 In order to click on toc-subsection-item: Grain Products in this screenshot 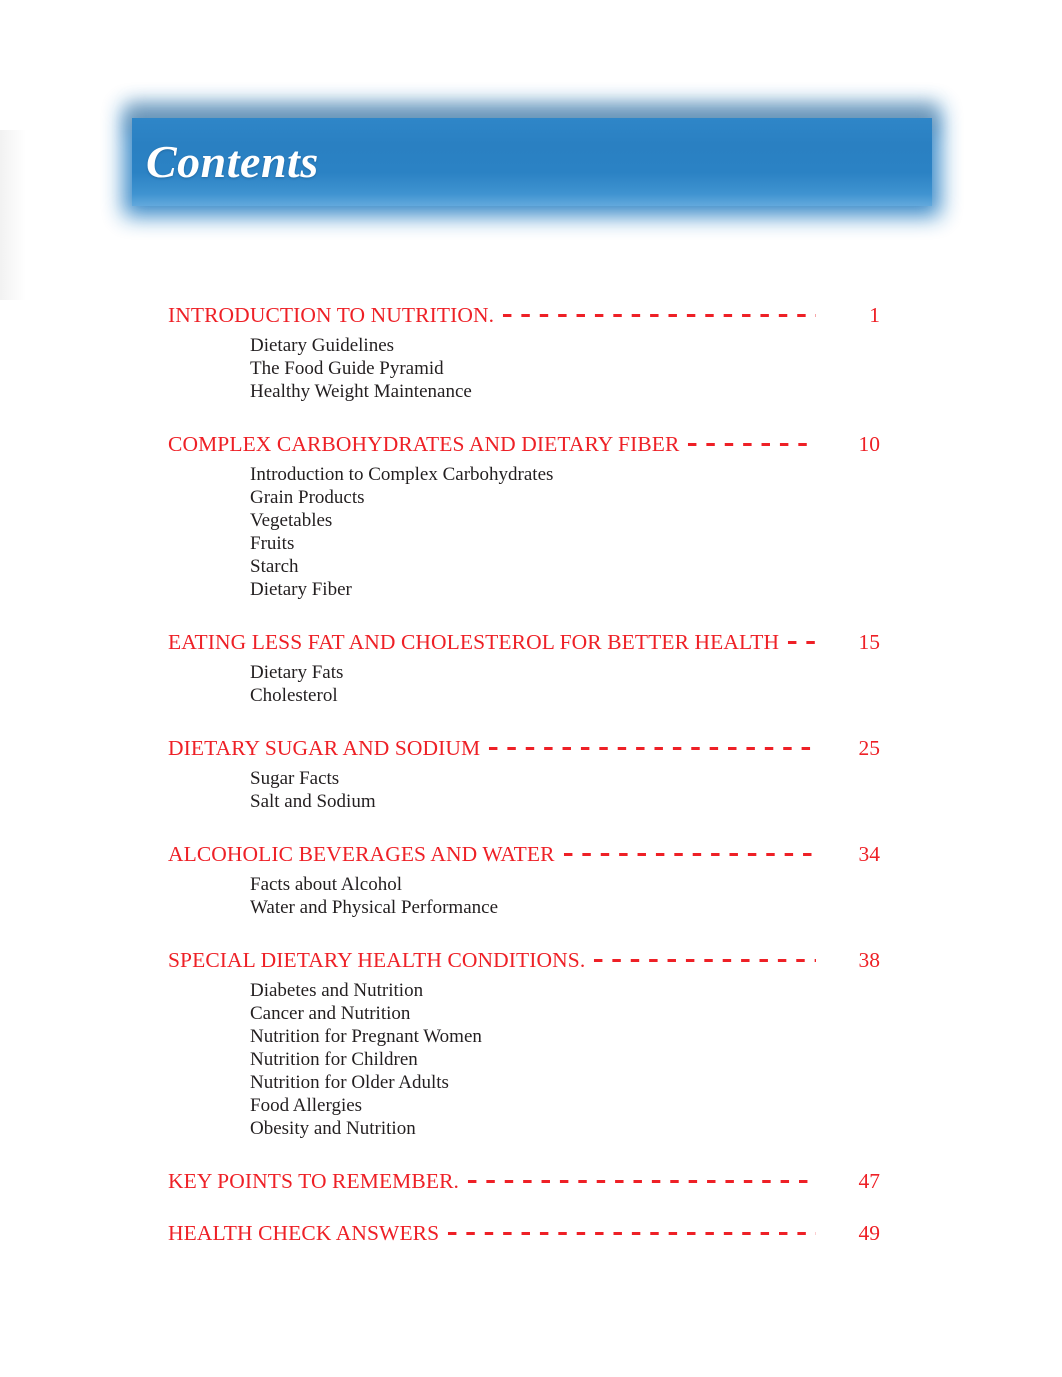, I will do `click(565, 497)`.